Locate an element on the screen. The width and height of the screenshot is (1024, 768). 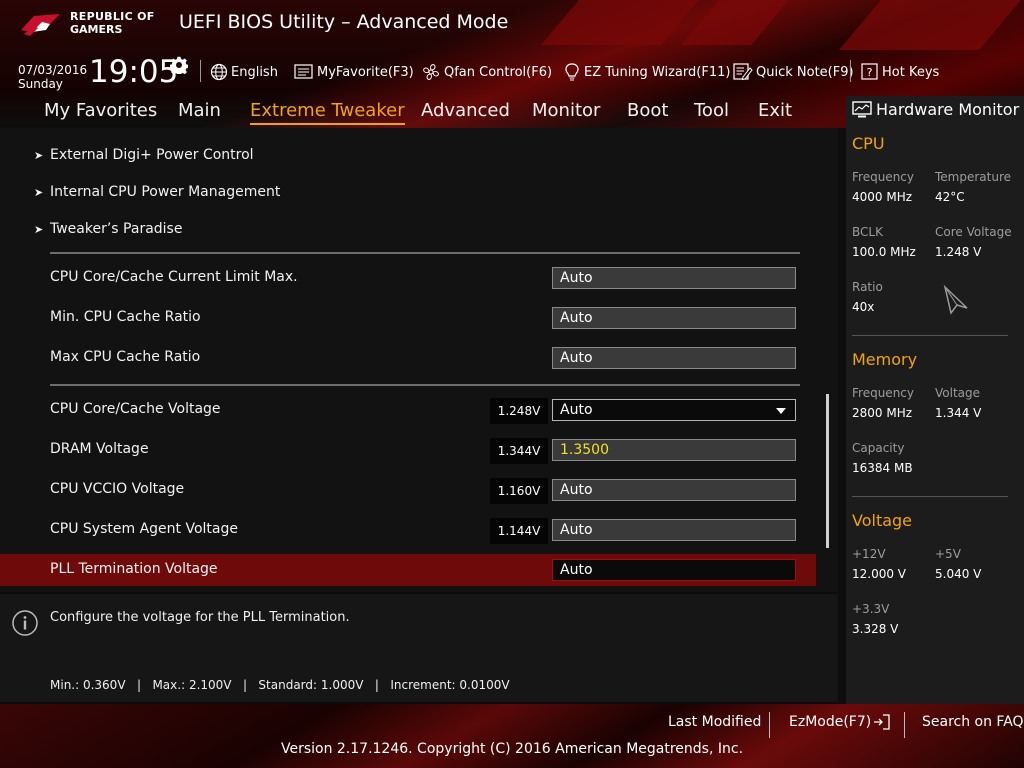
current-voltage-readout: 1.248V is located at coordinates (519, 411).